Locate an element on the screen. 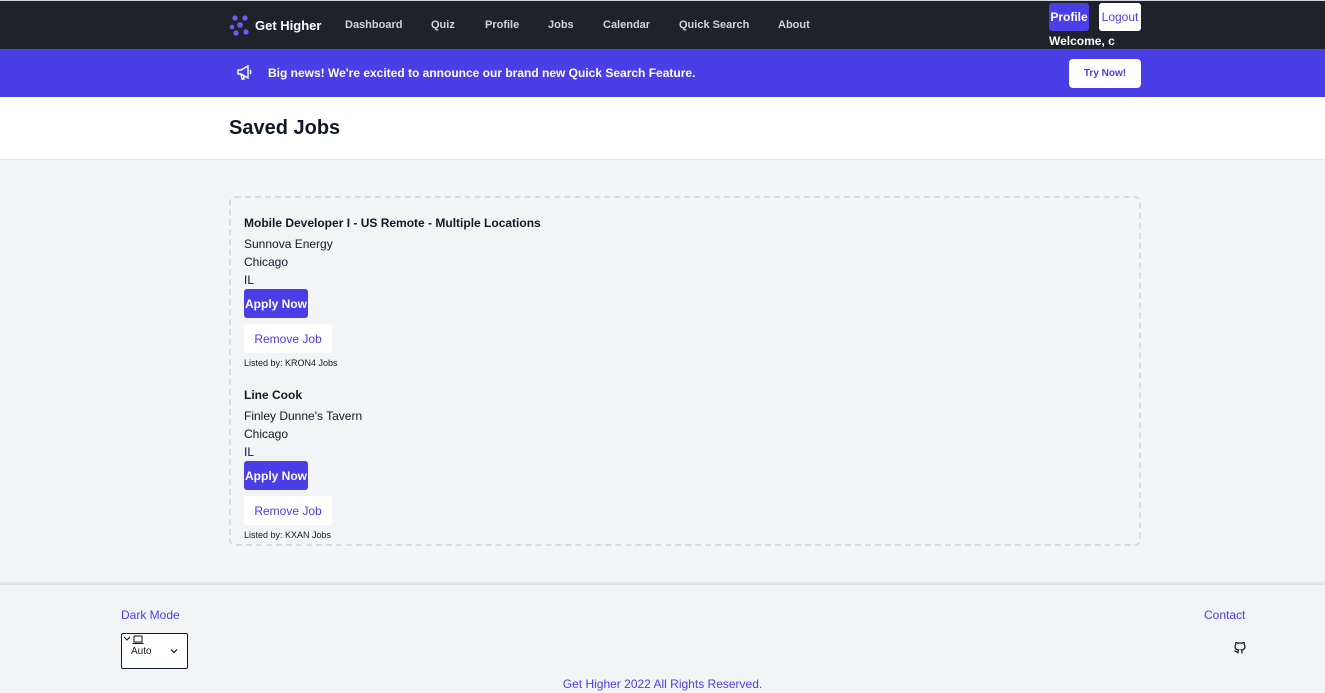 The height and width of the screenshot is (693, 1325). nav-jobs: Jobs is located at coordinates (561, 25).